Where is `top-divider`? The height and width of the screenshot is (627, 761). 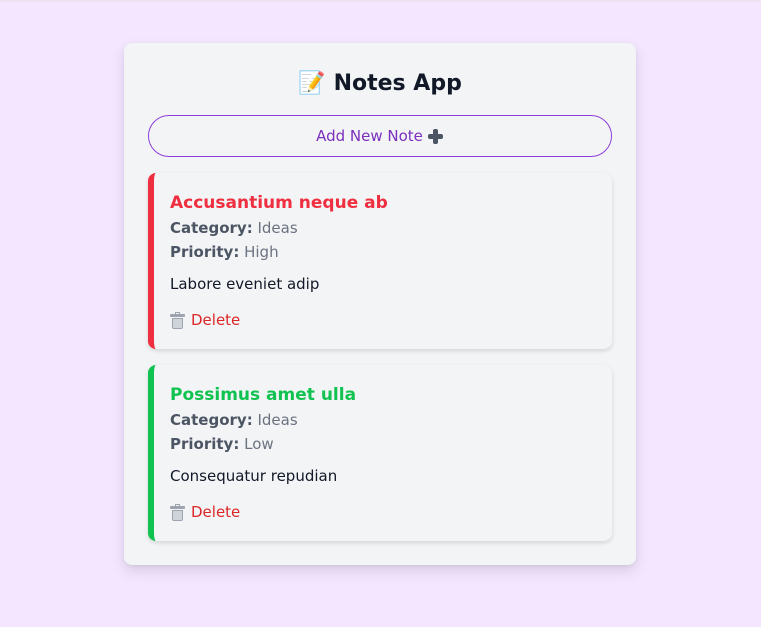
top-divider is located at coordinates (380, 1).